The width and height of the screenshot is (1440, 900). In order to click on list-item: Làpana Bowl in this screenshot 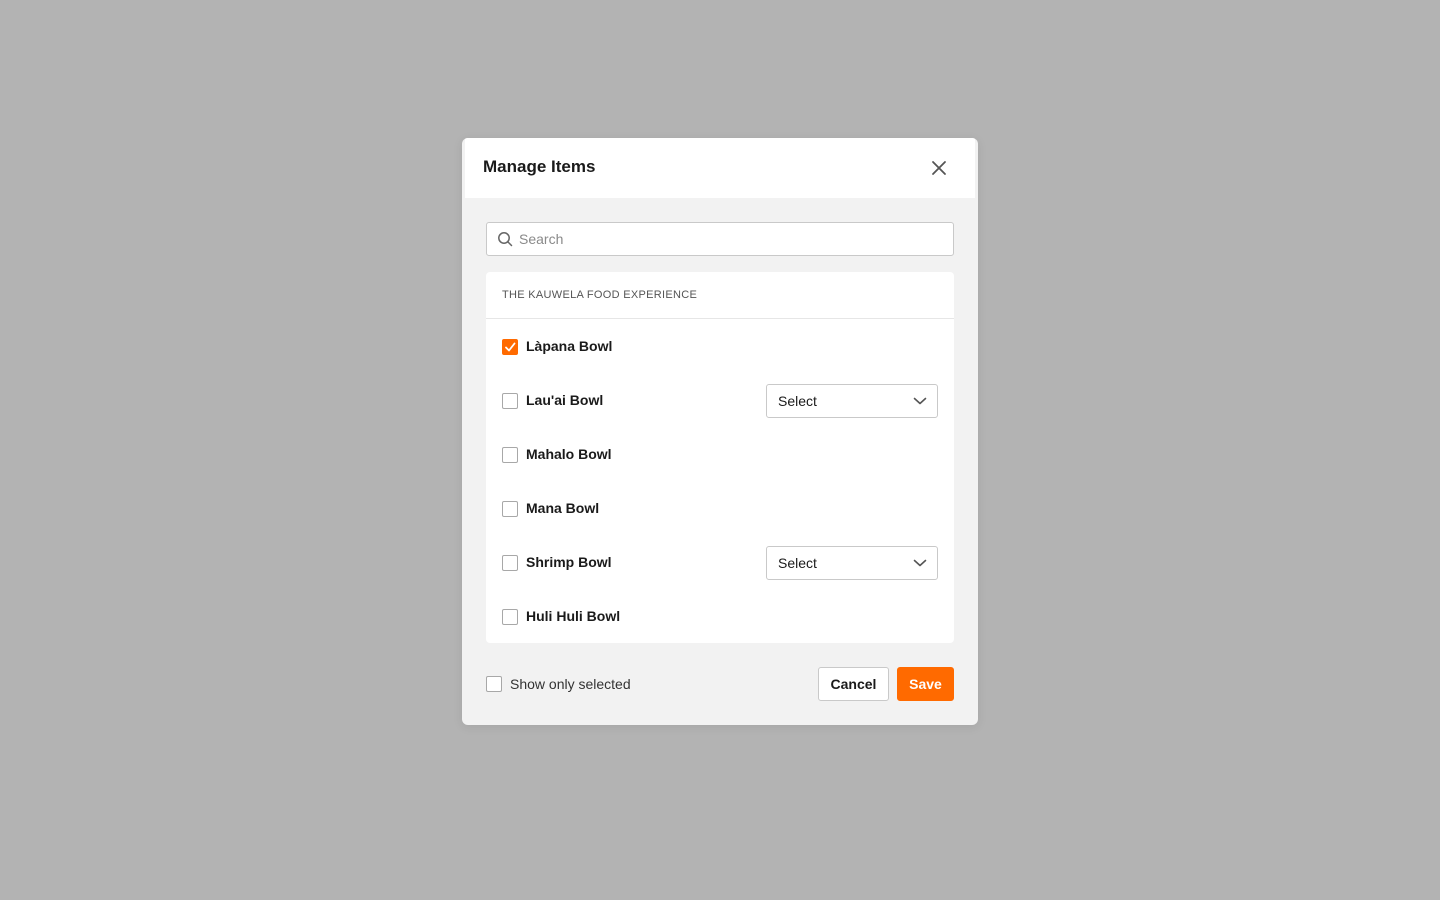, I will do `click(720, 347)`.